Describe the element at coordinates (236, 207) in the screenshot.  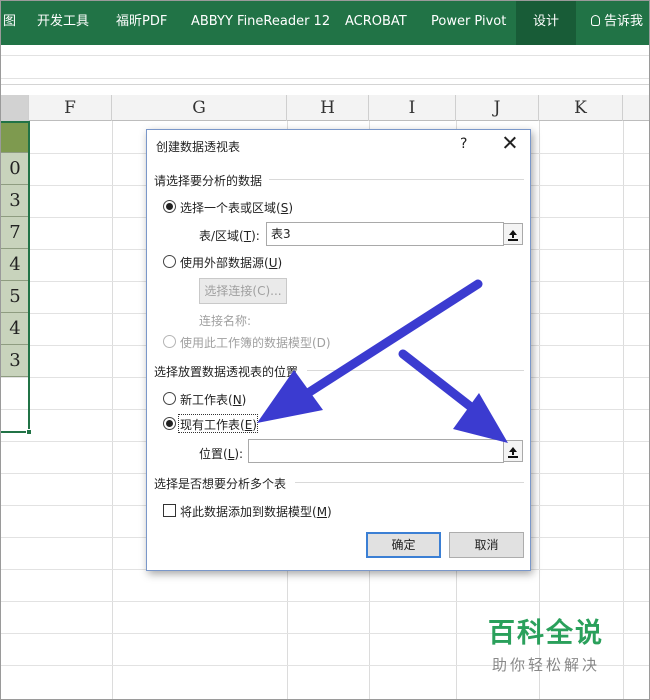
I see `radio-select-table-label: 选择一个表或区域(S)` at that location.